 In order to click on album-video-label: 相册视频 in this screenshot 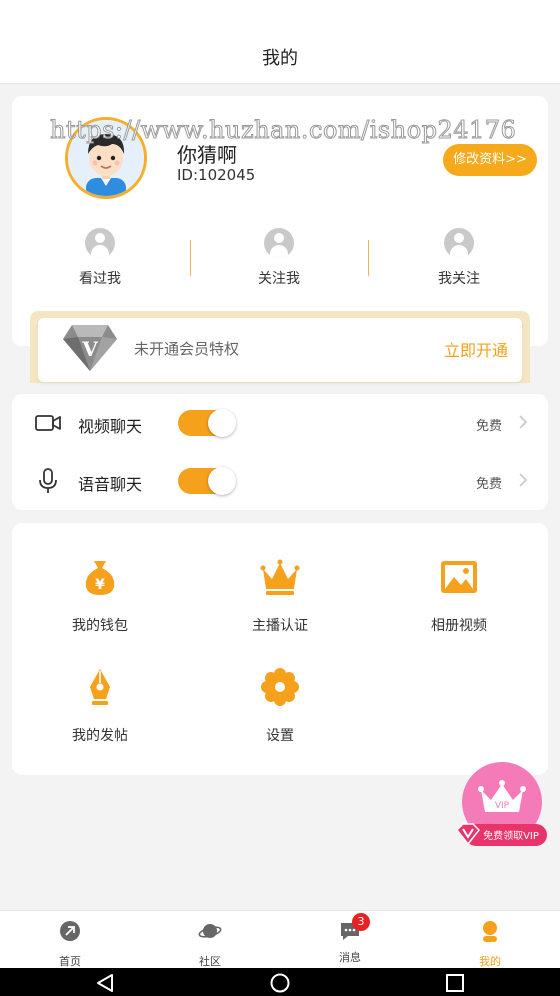, I will do `click(459, 626)`.